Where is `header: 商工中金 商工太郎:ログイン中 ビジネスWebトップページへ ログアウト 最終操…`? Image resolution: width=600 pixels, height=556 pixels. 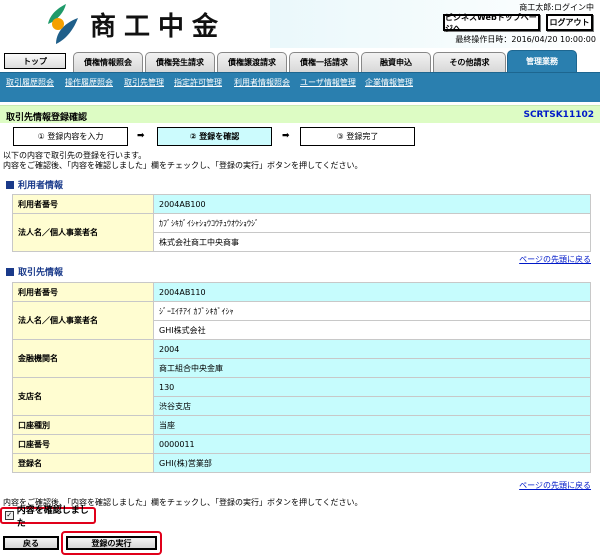
header: 商工中金 商工太郎:ログイン中 ビジネスWebトップページへ ログアウト 最終操… is located at coordinates (300, 25).